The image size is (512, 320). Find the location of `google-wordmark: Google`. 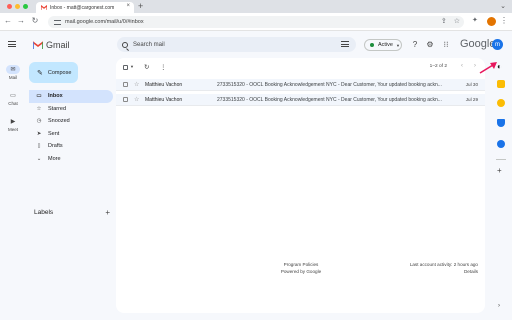

google-wordmark: Google is located at coordinates (477, 44).